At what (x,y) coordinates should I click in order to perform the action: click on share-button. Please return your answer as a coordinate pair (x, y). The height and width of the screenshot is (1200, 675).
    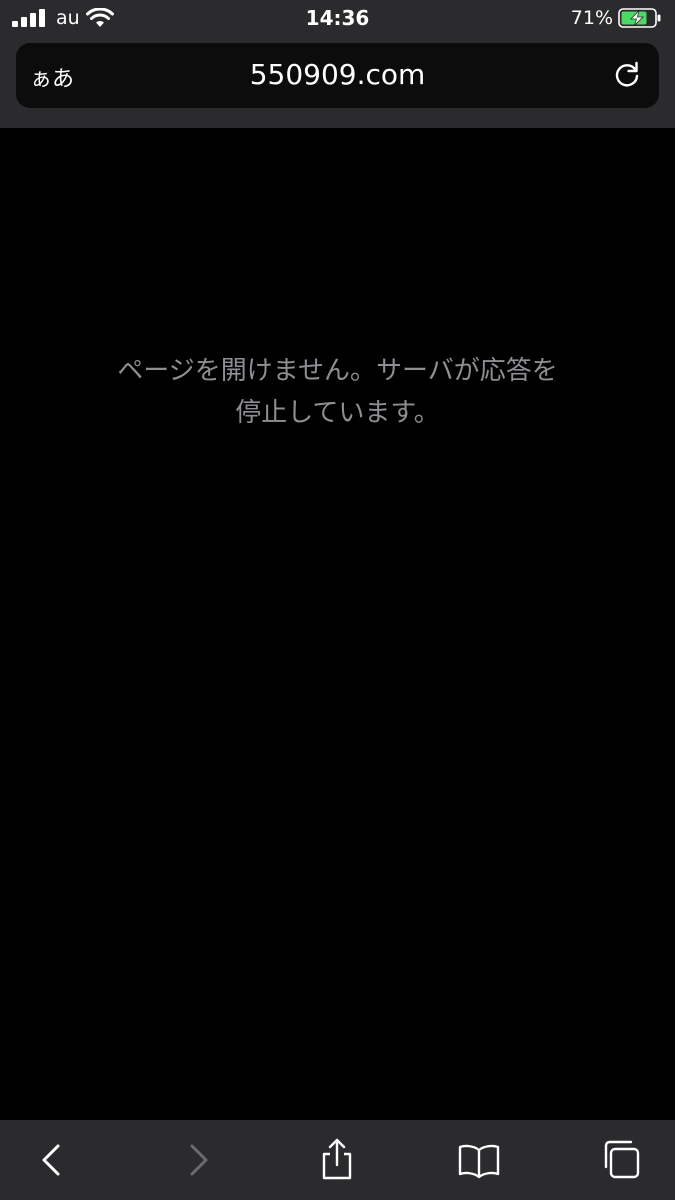
    Looking at the image, I should click on (337, 1160).